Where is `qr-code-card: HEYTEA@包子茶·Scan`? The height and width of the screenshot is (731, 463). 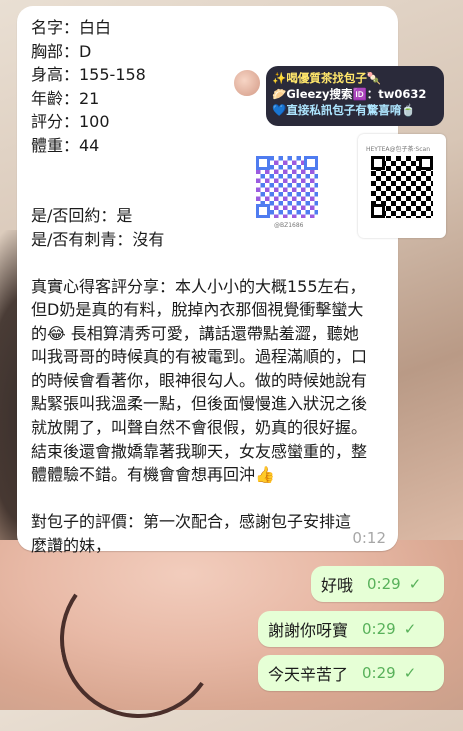 qr-code-card: HEYTEA@包子茶·Scan is located at coordinates (402, 186).